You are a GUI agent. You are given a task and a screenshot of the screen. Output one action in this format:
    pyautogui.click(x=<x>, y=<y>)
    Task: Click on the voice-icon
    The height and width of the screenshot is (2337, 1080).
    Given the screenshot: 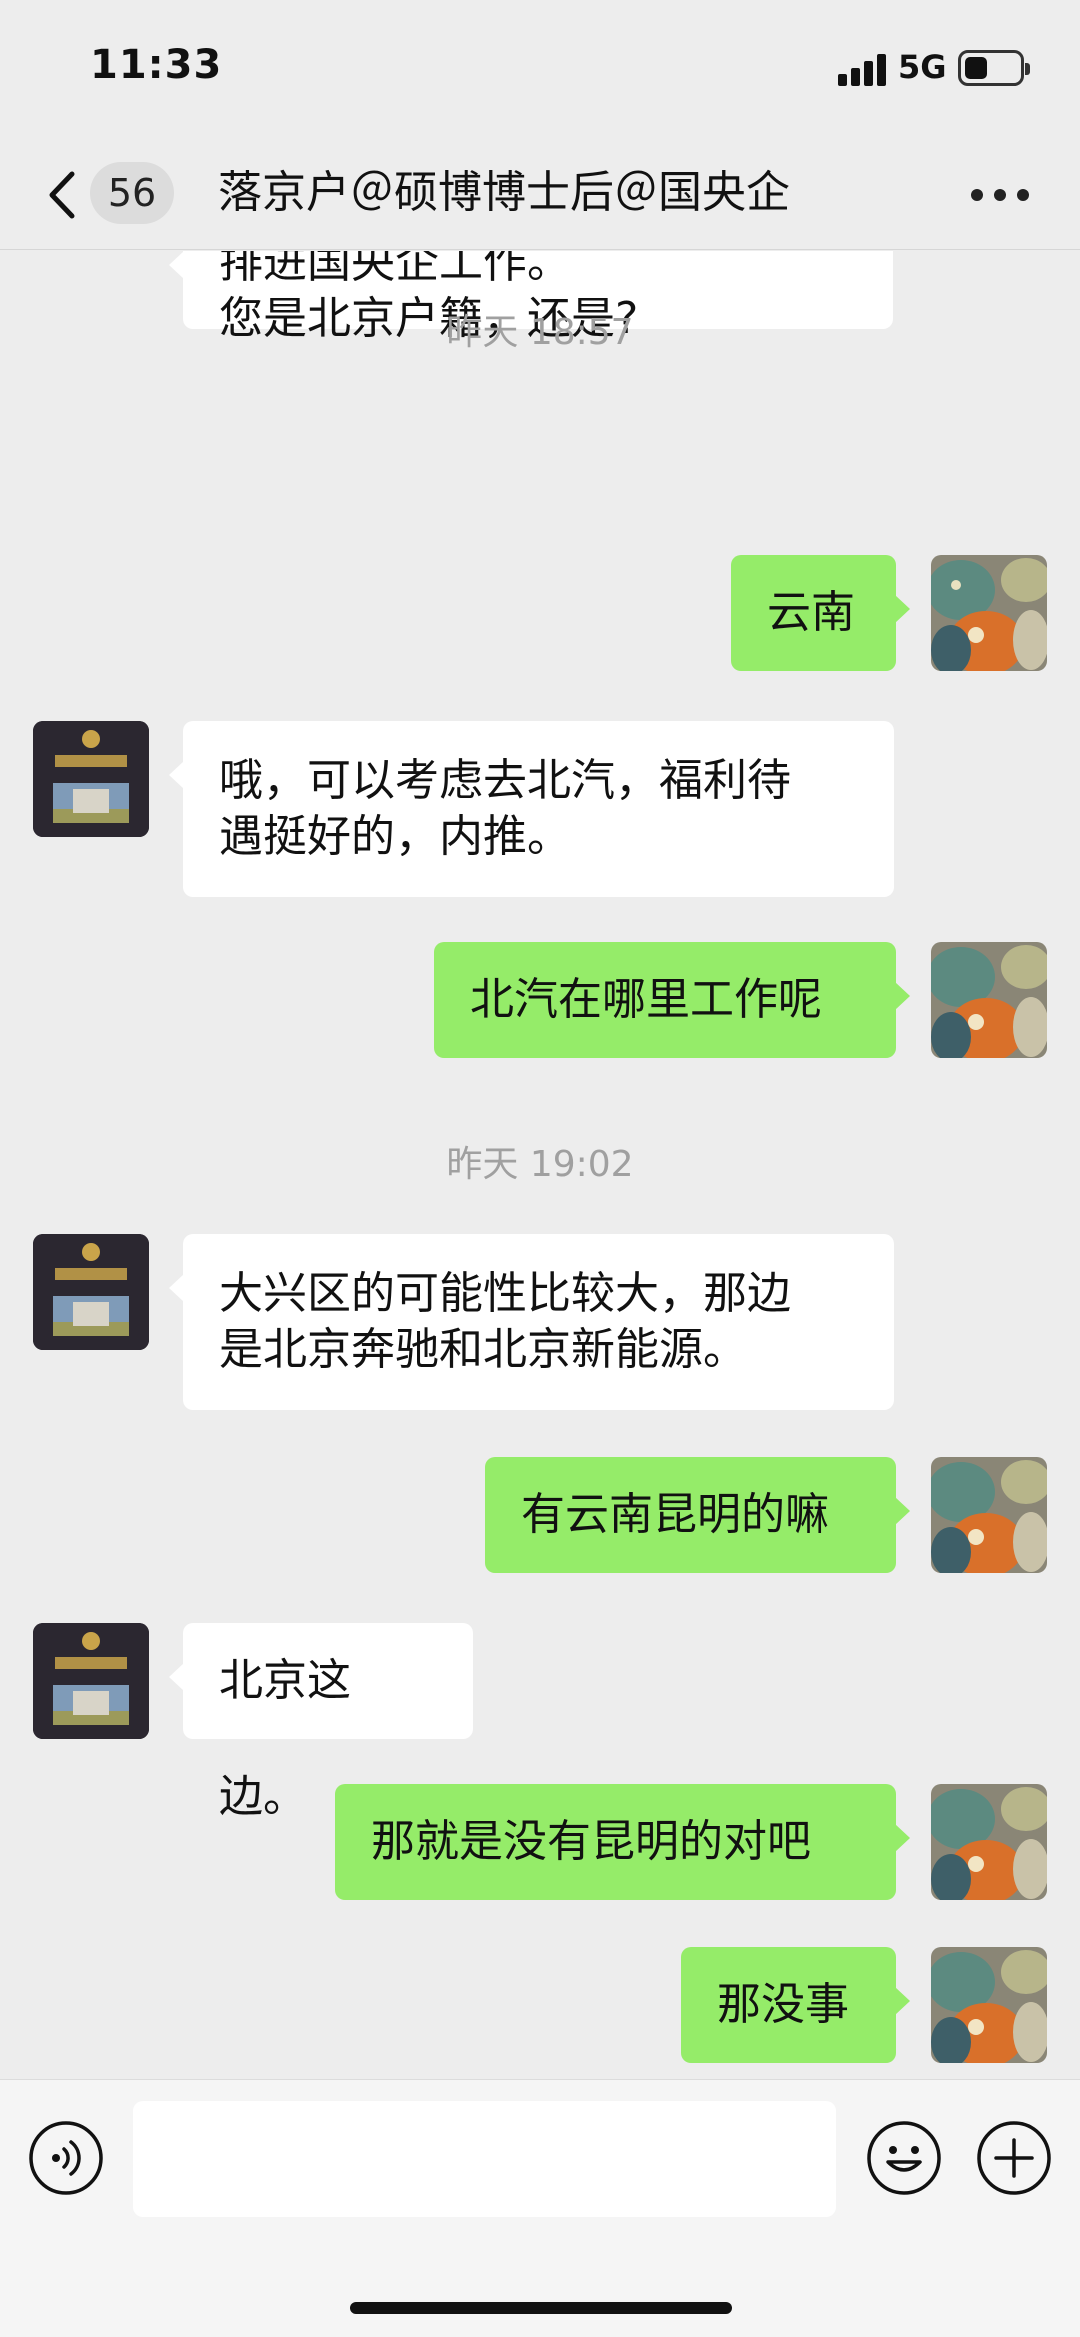 What is the action you would take?
    pyautogui.click(x=66, y=2158)
    